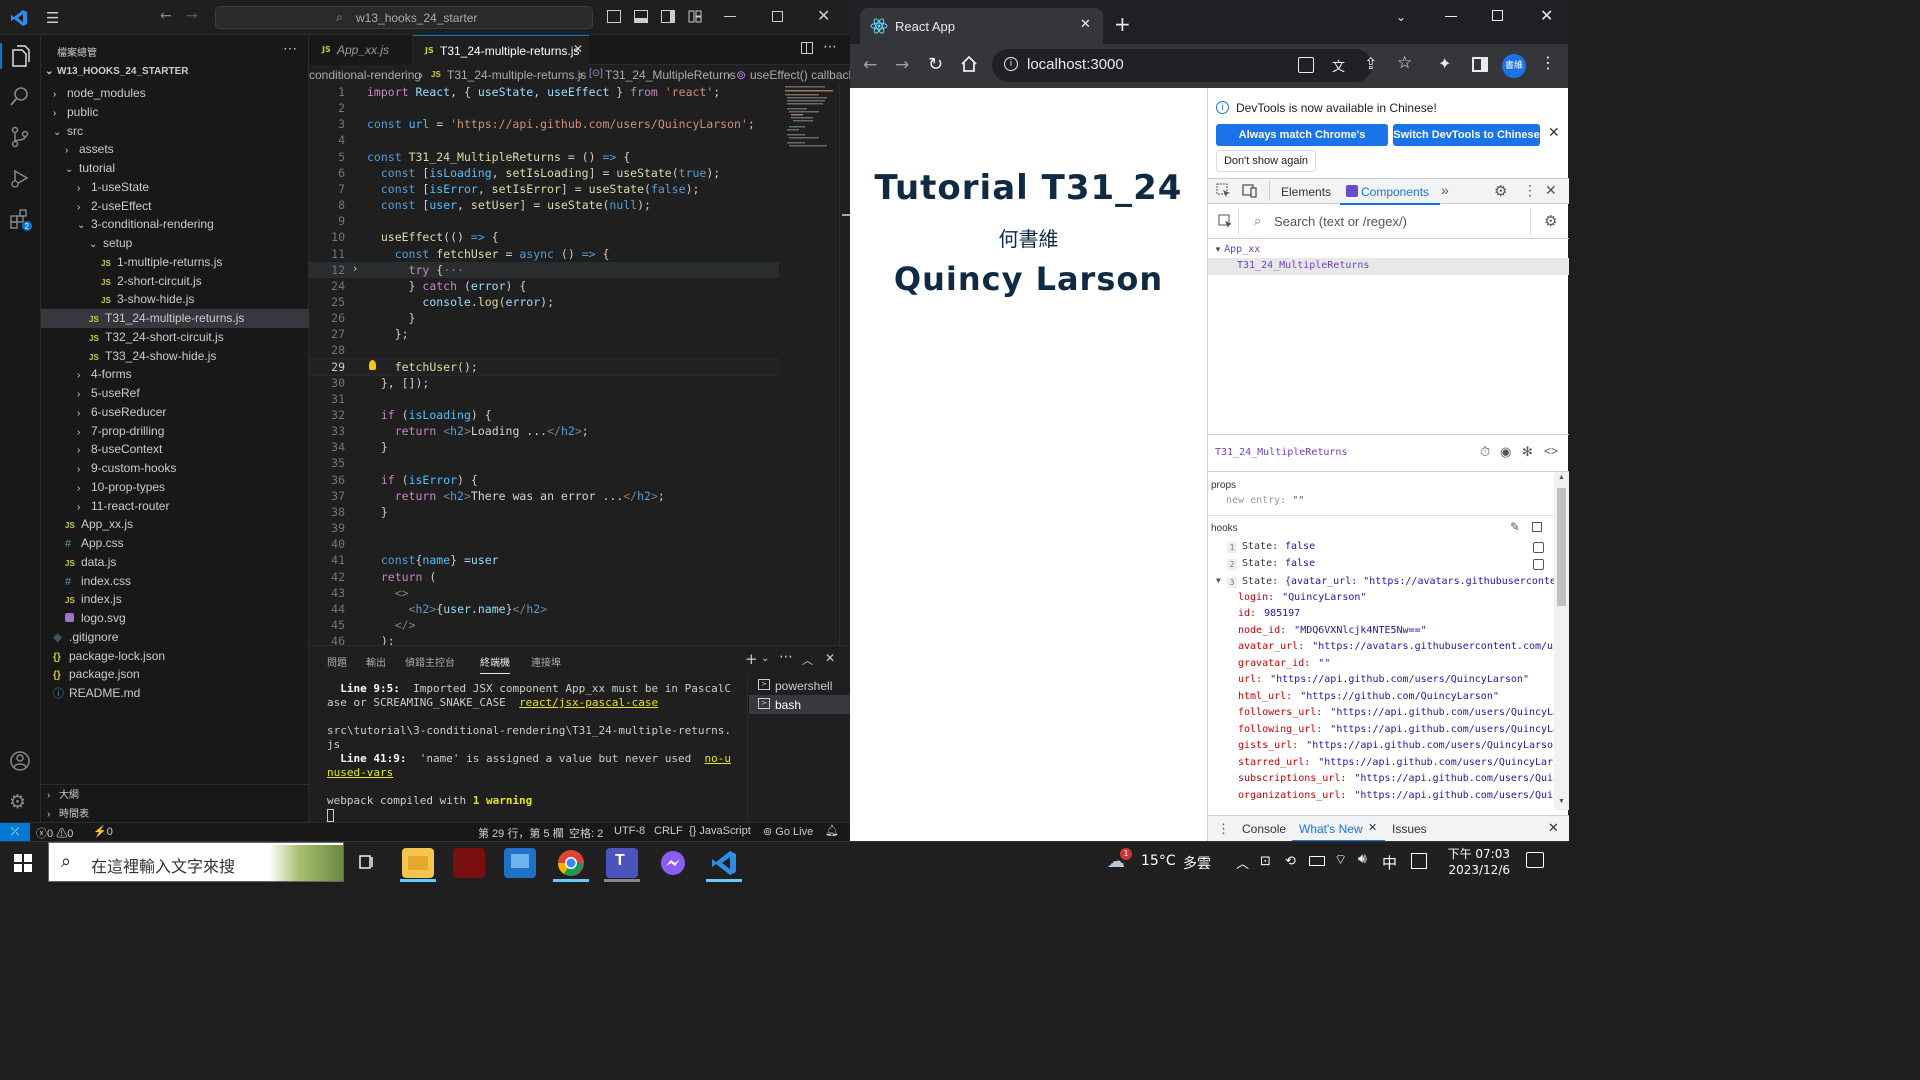 The height and width of the screenshot is (1080, 1920). I want to click on tree-item: › 5-useRef, so click(175, 393).